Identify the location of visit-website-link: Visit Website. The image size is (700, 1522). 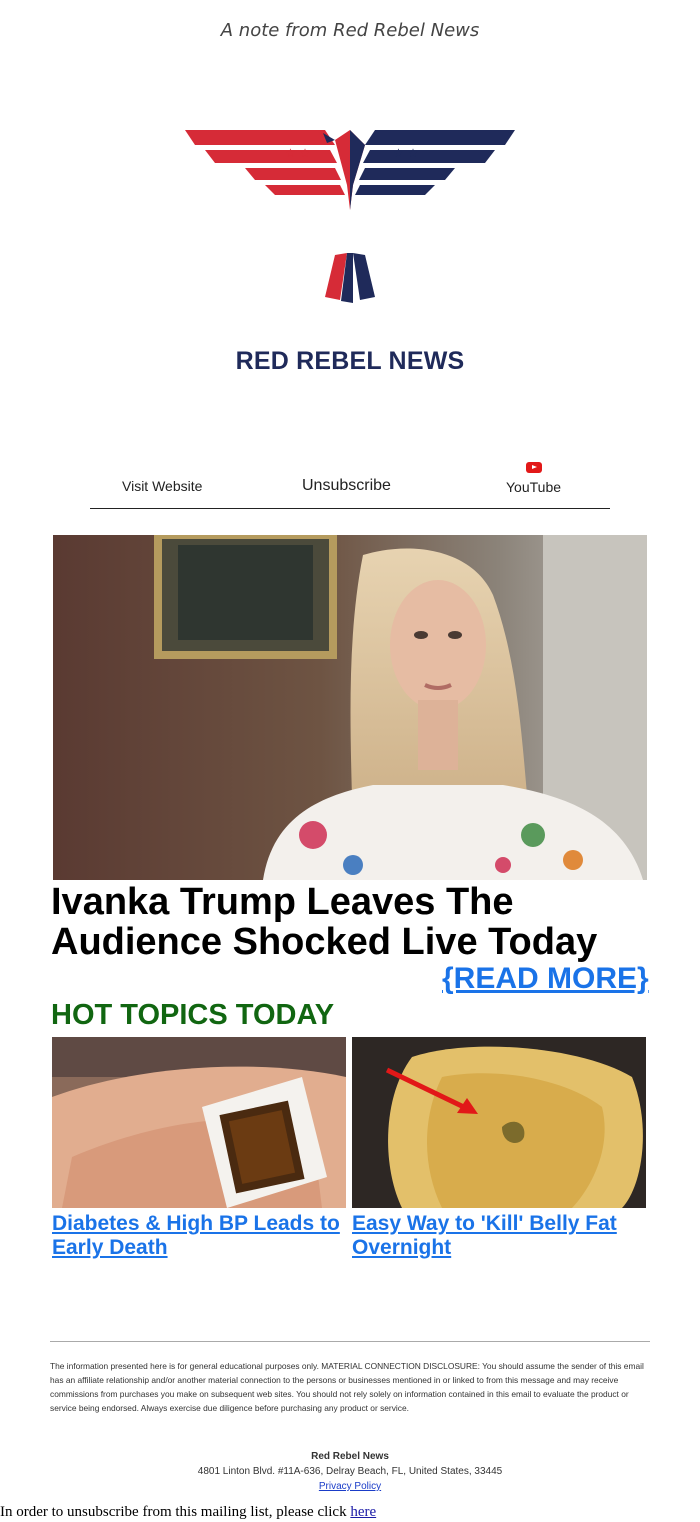
(162, 486).